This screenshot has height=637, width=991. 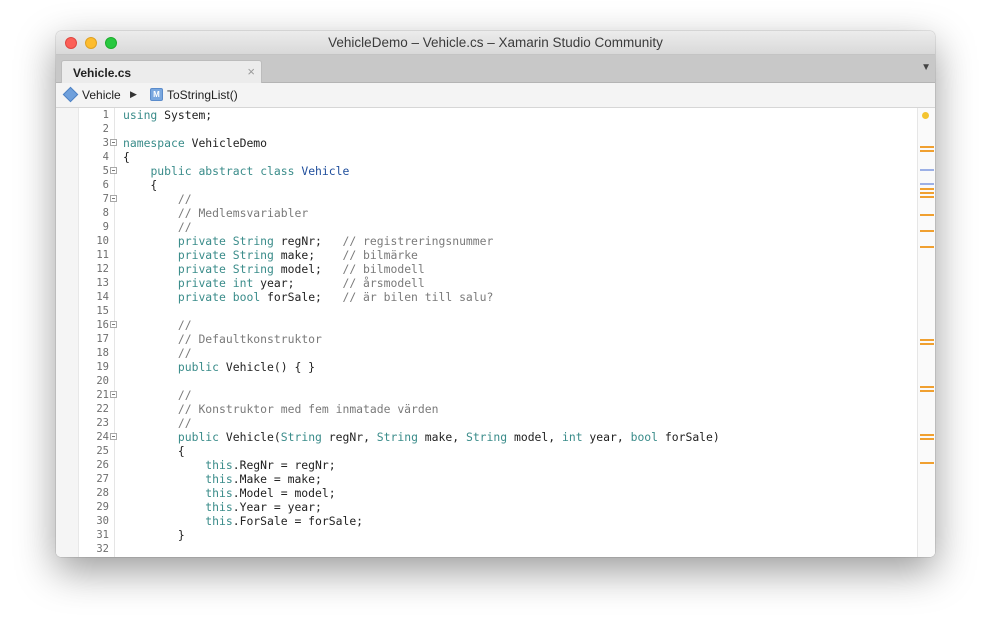 What do you see at coordinates (249, 339) in the screenshot?
I see `code-text: // Defaultkonstruktor` at bounding box center [249, 339].